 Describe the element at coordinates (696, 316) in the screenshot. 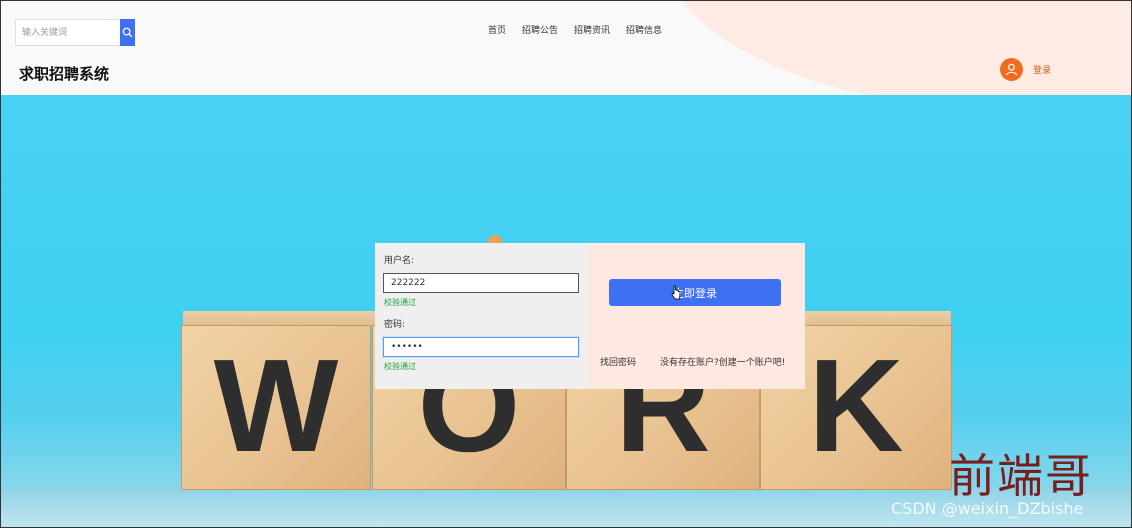

I see `login-actions: 立即登录 找回密码 没有存在账户?创建一个账户吧!` at that location.